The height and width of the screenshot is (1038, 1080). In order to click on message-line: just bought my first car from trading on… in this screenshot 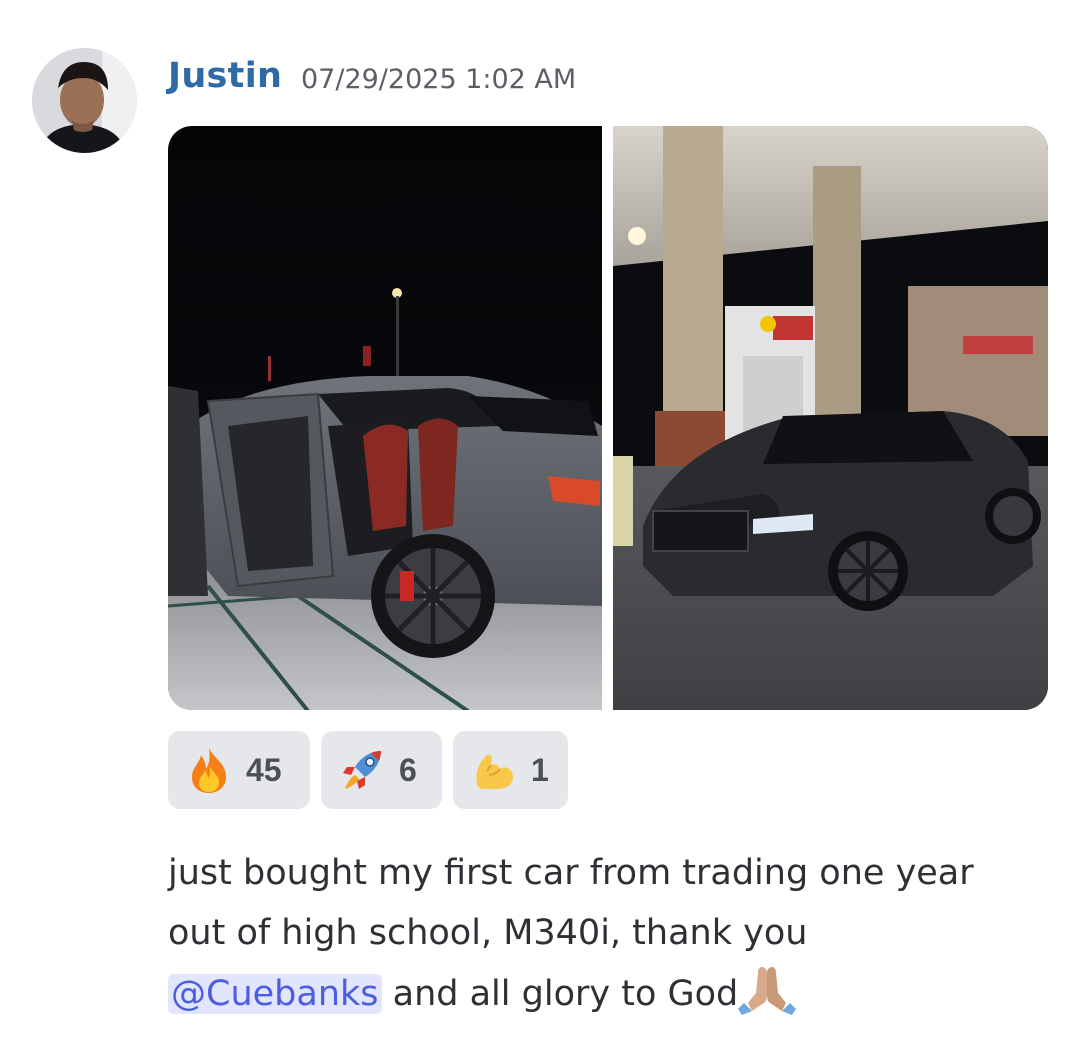, I will do `click(571, 873)`.